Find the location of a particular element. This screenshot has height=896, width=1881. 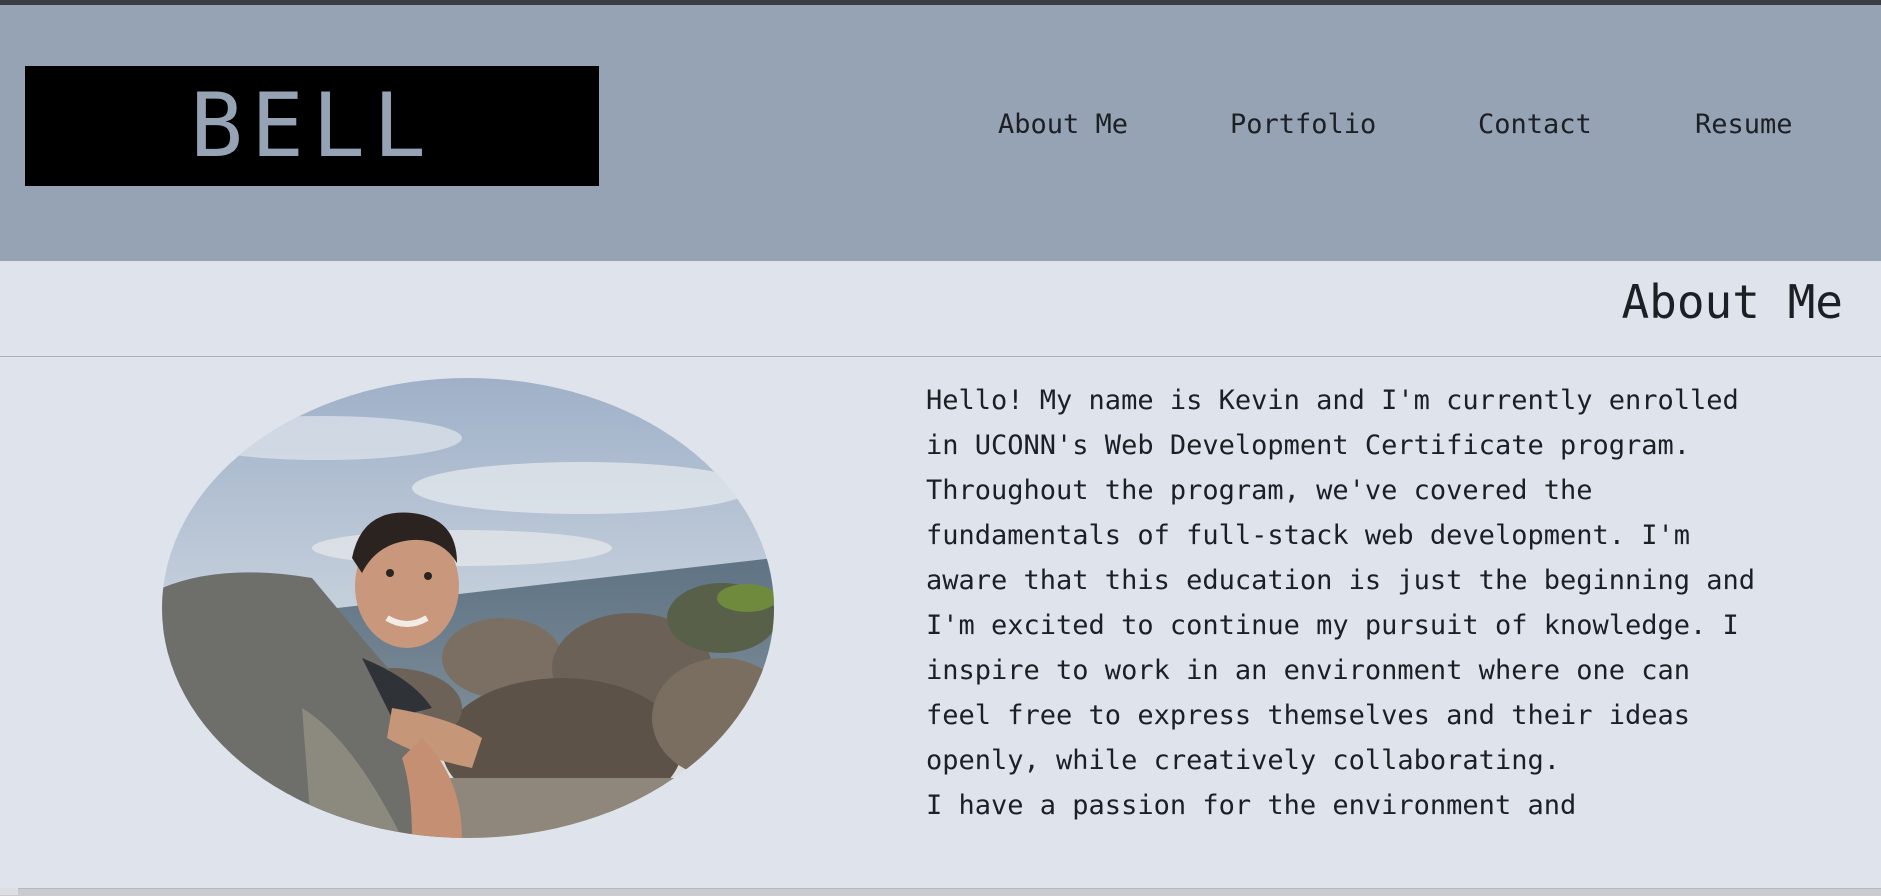

nav-link-portfolio: Portfolio is located at coordinates (1303, 124).